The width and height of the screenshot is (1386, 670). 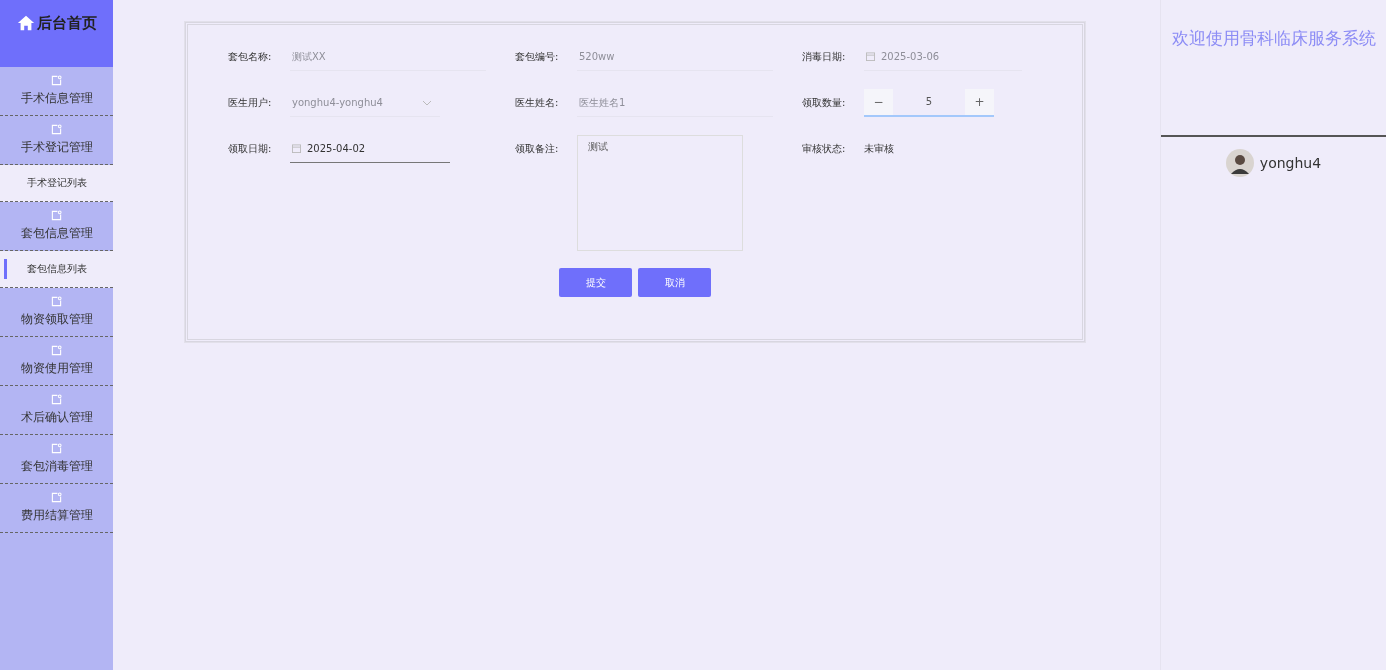 What do you see at coordinates (1290, 163) in the screenshot?
I see `username: yonghu4` at bounding box center [1290, 163].